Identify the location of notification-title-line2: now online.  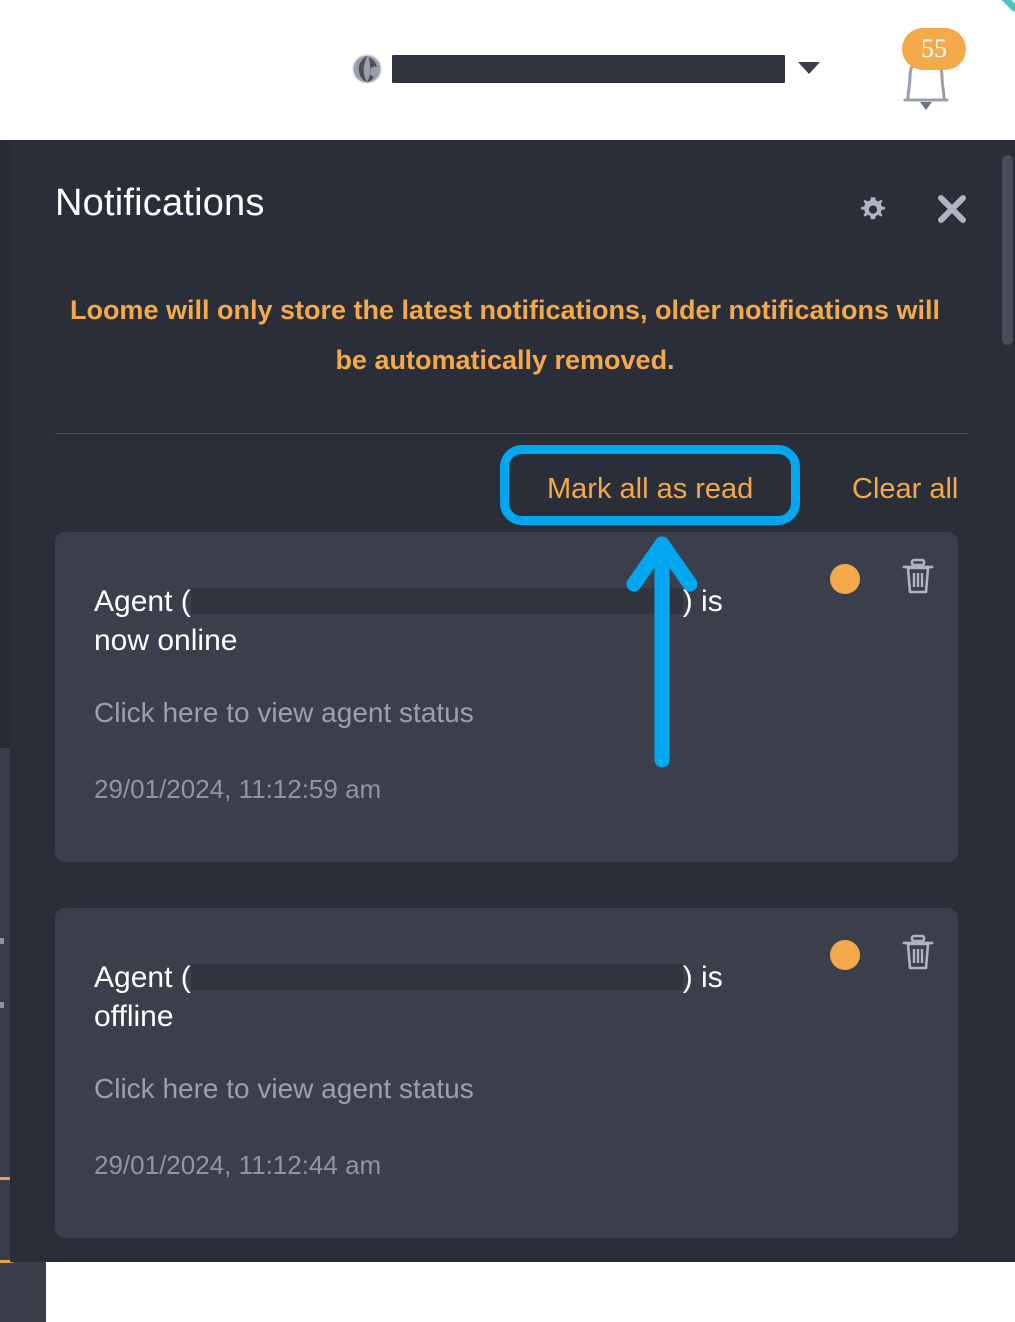
(166, 640).